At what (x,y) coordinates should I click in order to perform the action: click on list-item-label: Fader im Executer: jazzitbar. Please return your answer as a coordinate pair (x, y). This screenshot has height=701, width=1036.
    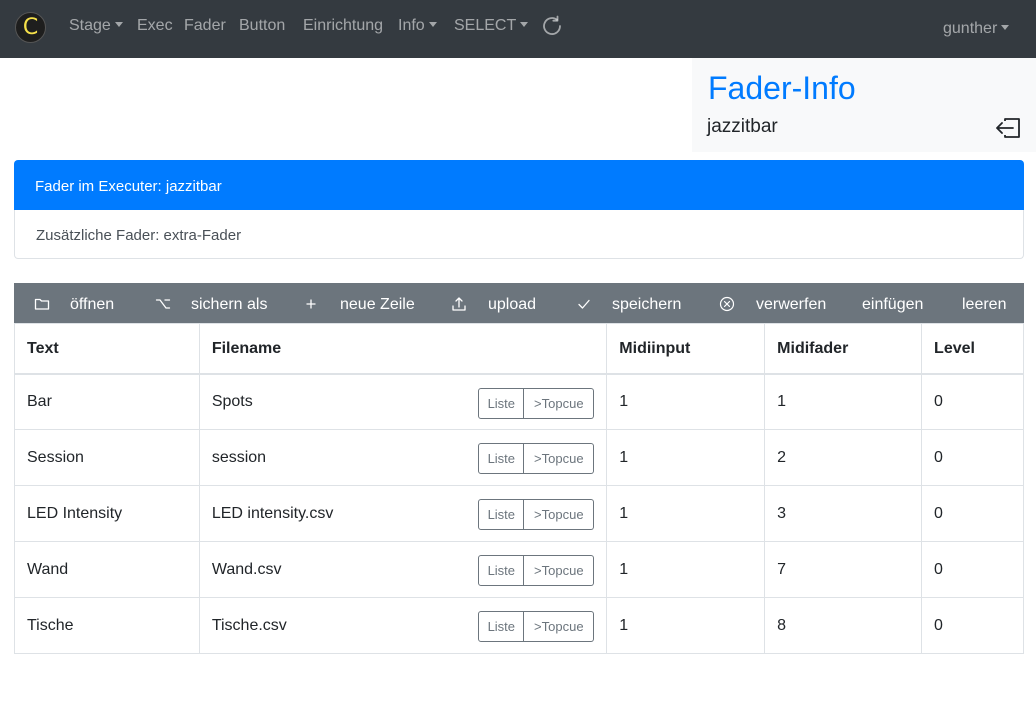
    Looking at the image, I should click on (128, 186).